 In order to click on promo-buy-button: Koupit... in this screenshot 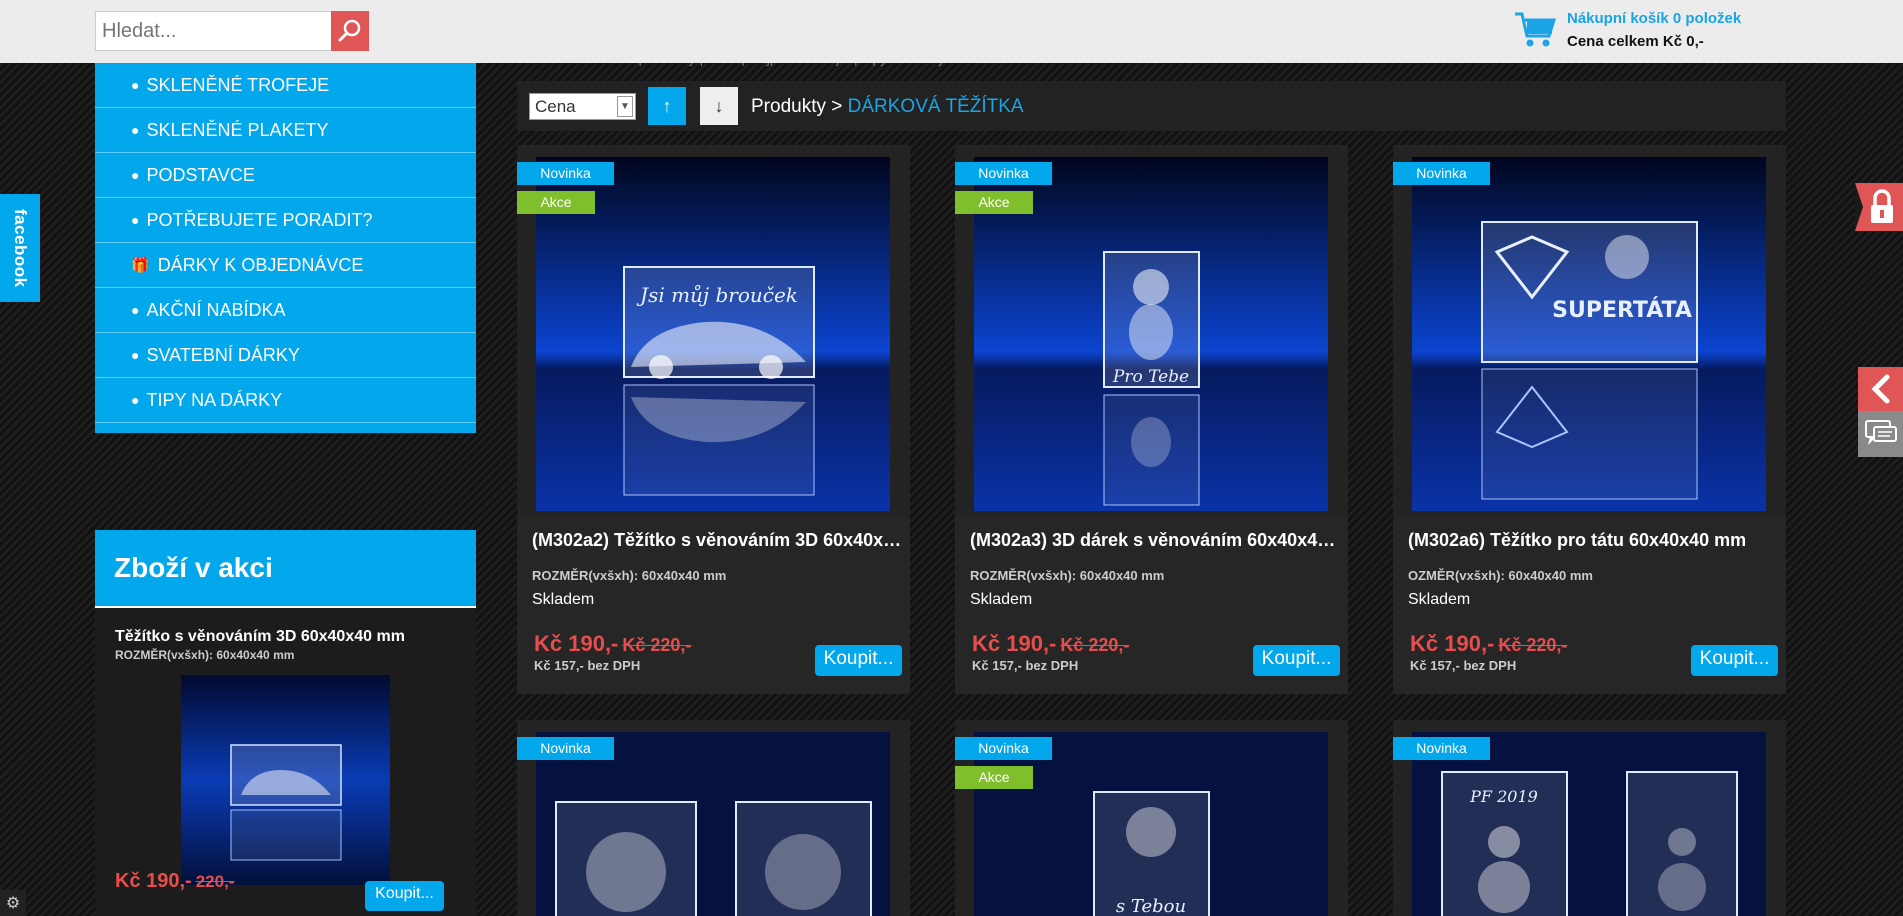, I will do `click(404, 896)`.